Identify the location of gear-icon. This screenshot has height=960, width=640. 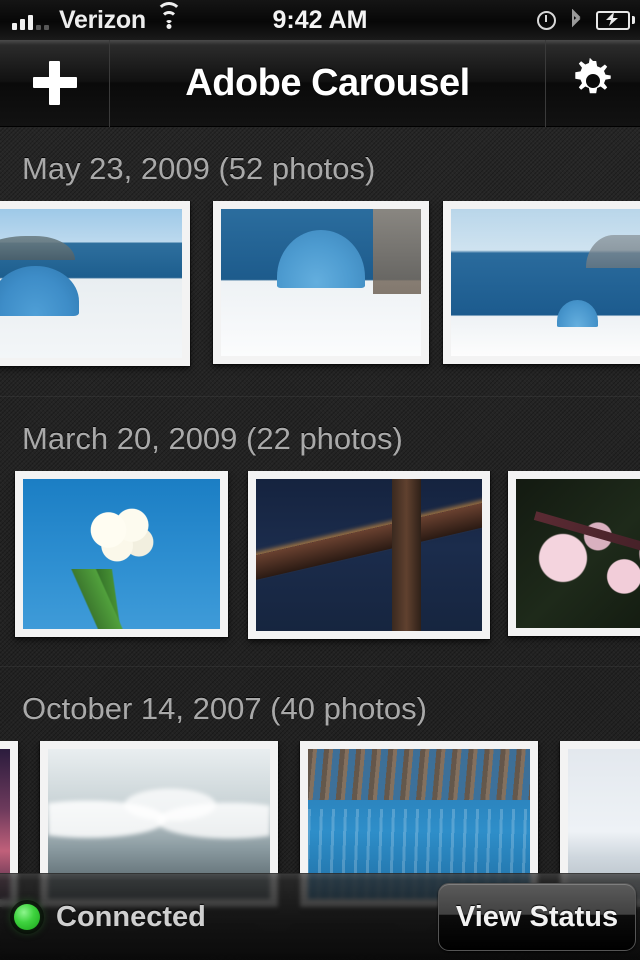
(593, 83).